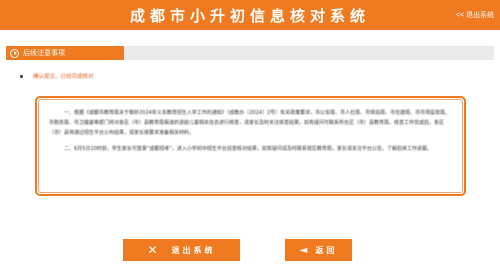  I want to click on section-tab-label: 后续注意事项, so click(44, 53).